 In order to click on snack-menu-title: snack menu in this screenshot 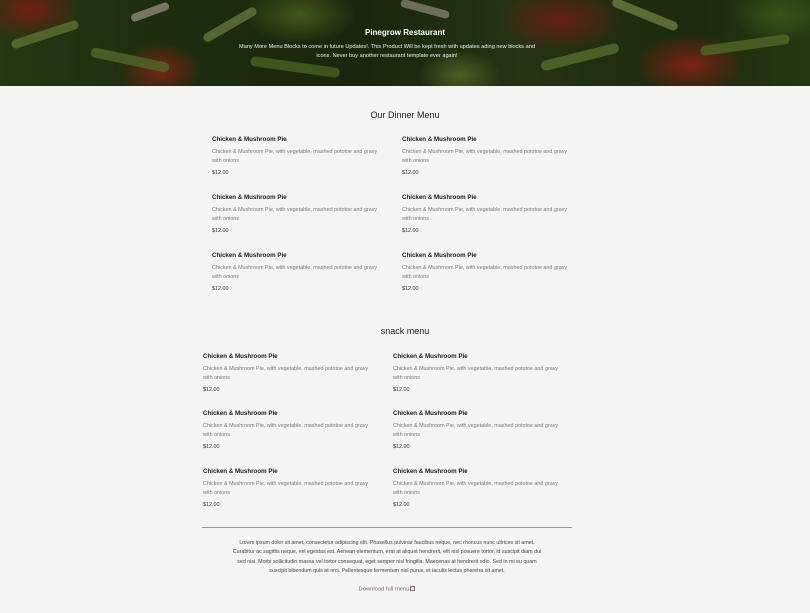, I will do `click(405, 331)`.